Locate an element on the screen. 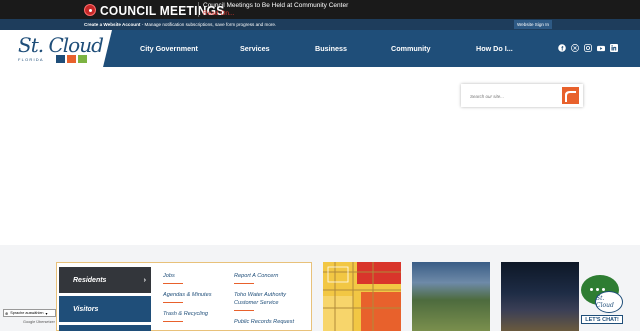 The image size is (640, 331). search-box is located at coordinates (522, 95).